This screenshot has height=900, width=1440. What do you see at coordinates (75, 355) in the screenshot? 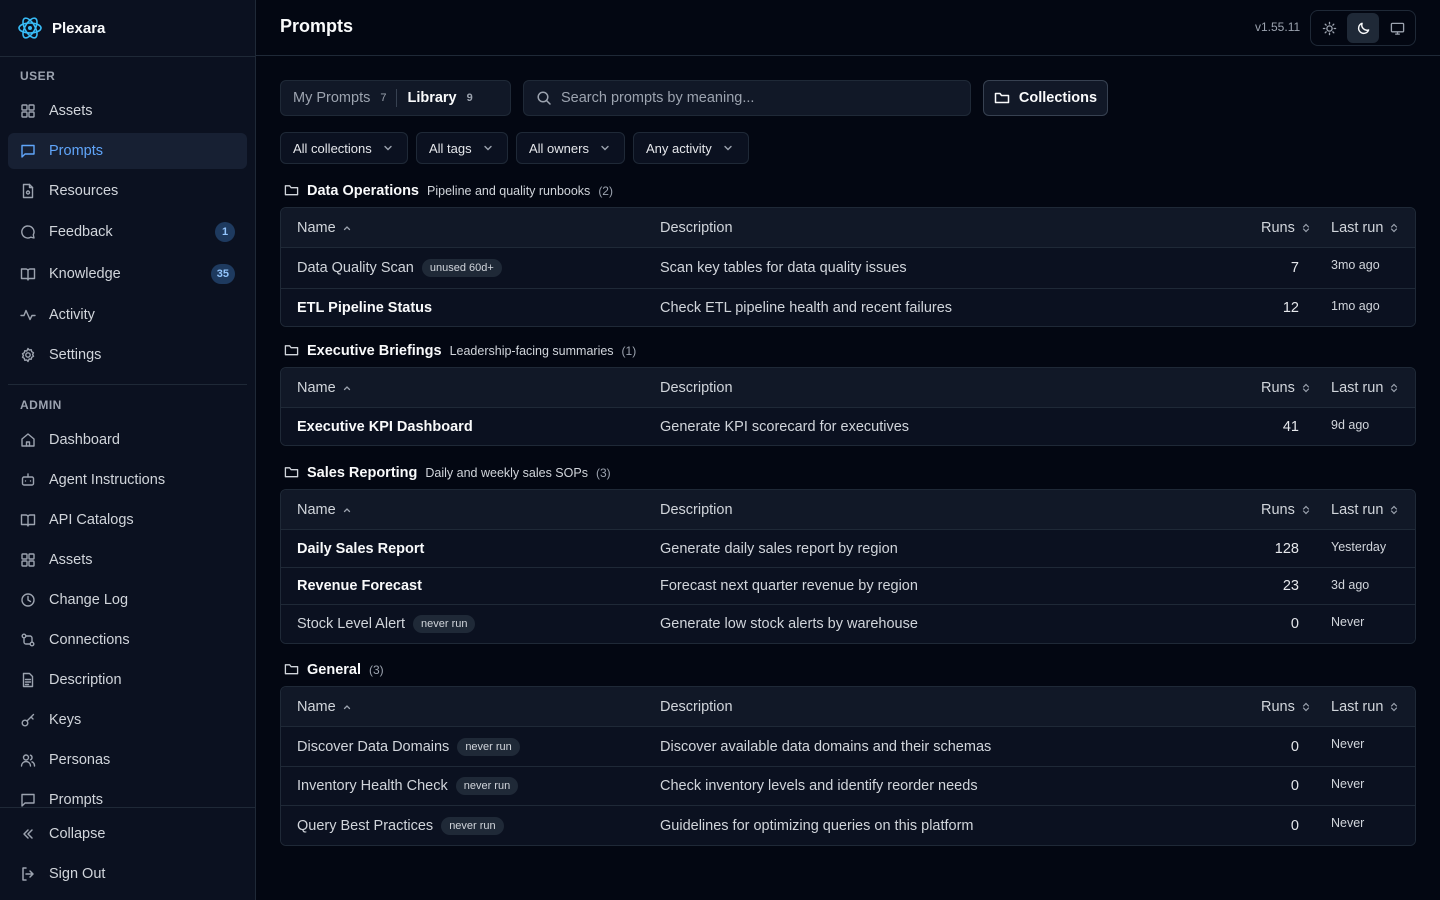
I see `sidebar-item-label: Settings` at bounding box center [75, 355].